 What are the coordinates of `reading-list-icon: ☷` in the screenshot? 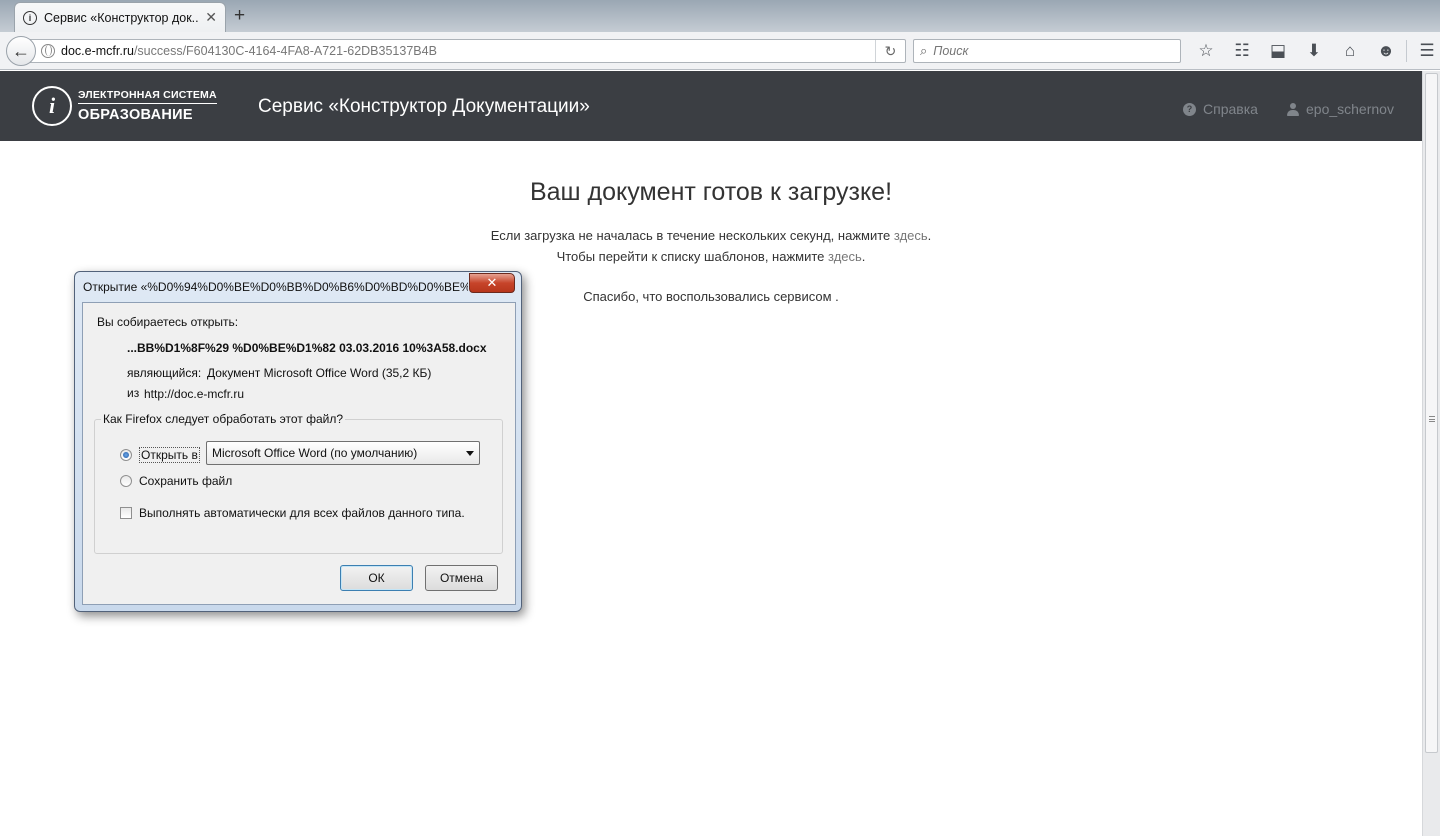 It's located at (1242, 51).